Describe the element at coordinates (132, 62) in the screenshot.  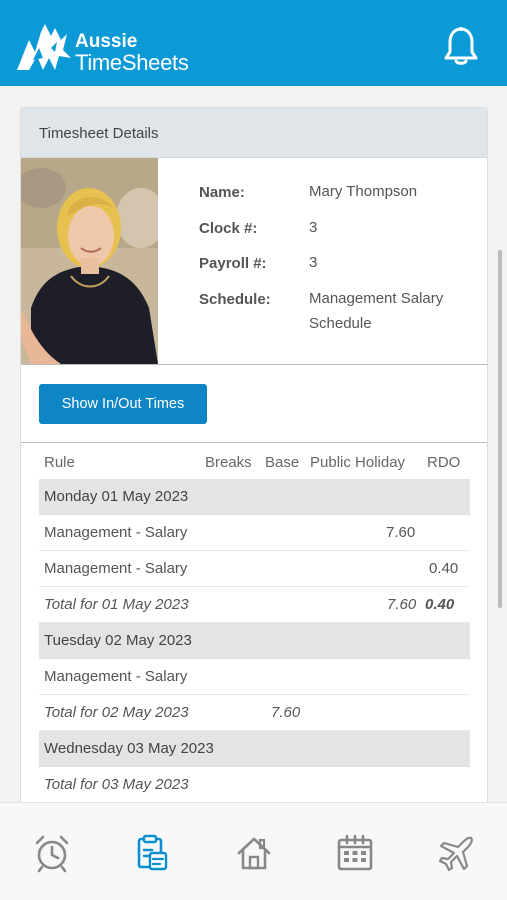
I see `logo-text-line2: TimeSheets` at that location.